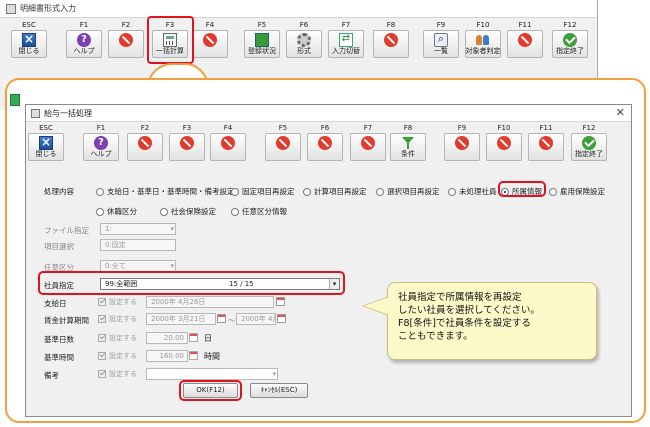 The height and width of the screenshot is (427, 650). Describe the element at coordinates (279, 390) in the screenshot. I see `cancel-button: ｷｬﾝｾﾙ(ESC)` at that location.